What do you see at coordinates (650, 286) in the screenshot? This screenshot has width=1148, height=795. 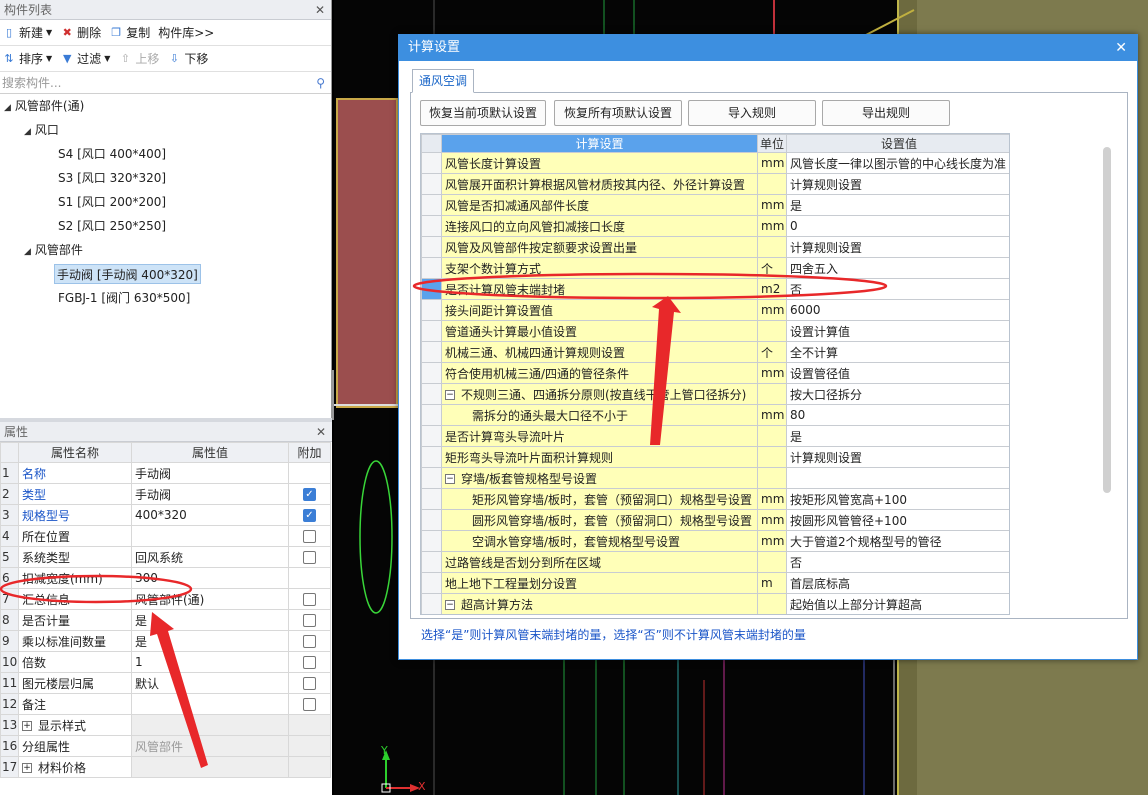 I see `annotation-ellipse-dialog` at bounding box center [650, 286].